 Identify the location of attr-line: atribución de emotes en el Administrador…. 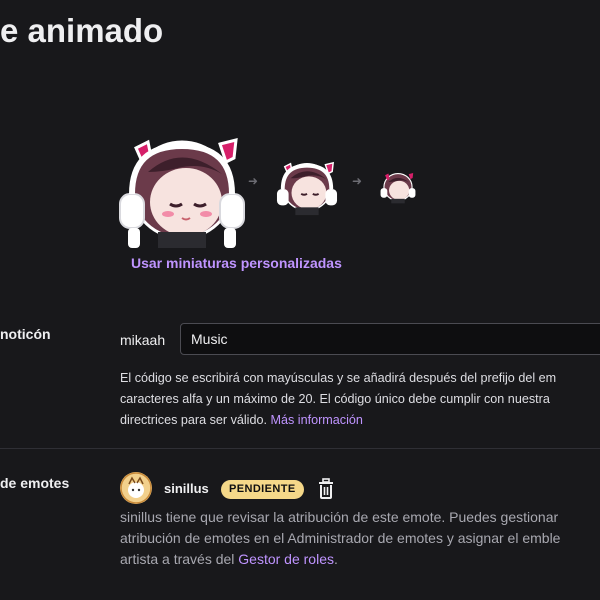
(340, 538).